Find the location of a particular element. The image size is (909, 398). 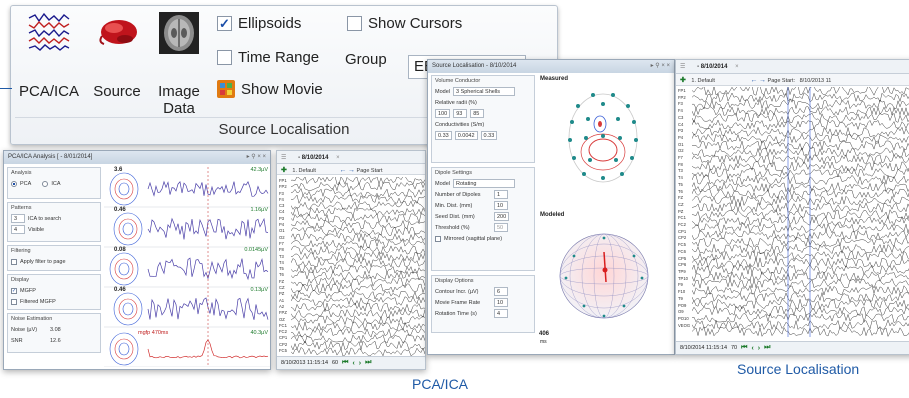

time-ms-value: 406 is located at coordinates (544, 334).